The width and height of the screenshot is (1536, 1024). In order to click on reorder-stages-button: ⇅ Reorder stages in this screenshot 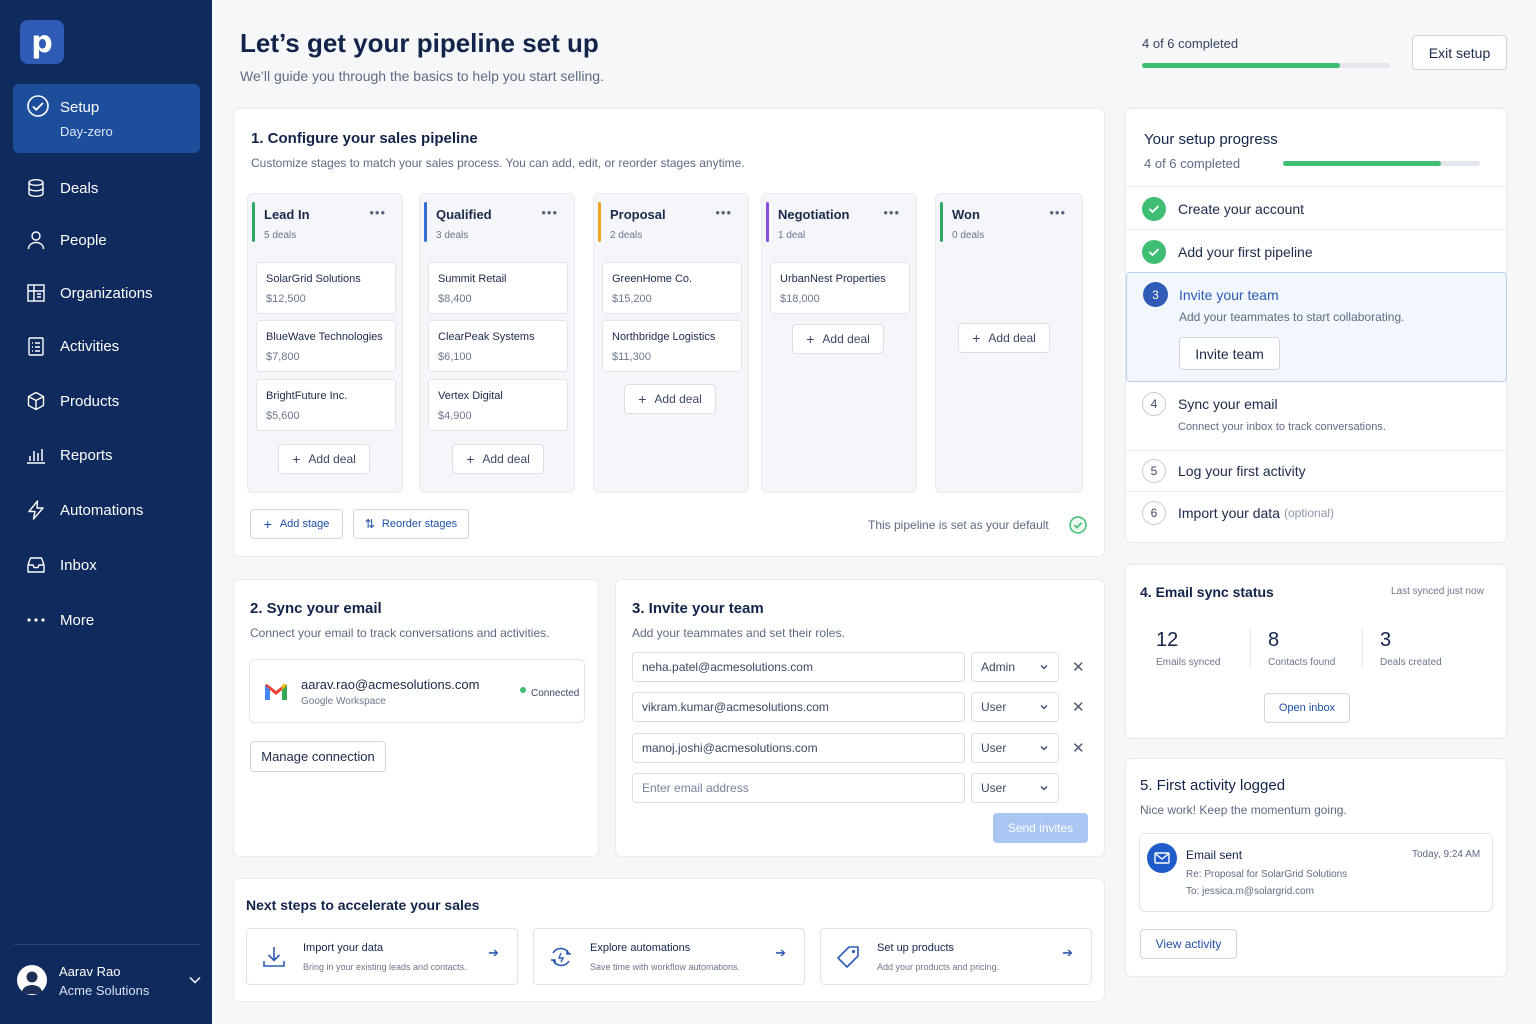, I will do `click(411, 524)`.